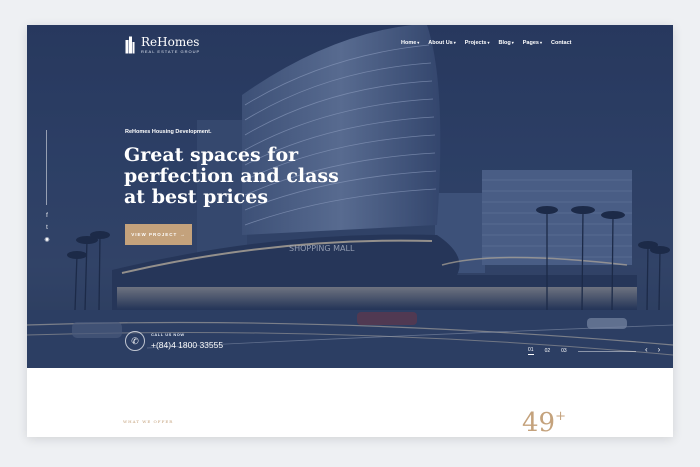  What do you see at coordinates (531, 351) in the screenshot?
I see `slide-indicator: 01` at bounding box center [531, 351].